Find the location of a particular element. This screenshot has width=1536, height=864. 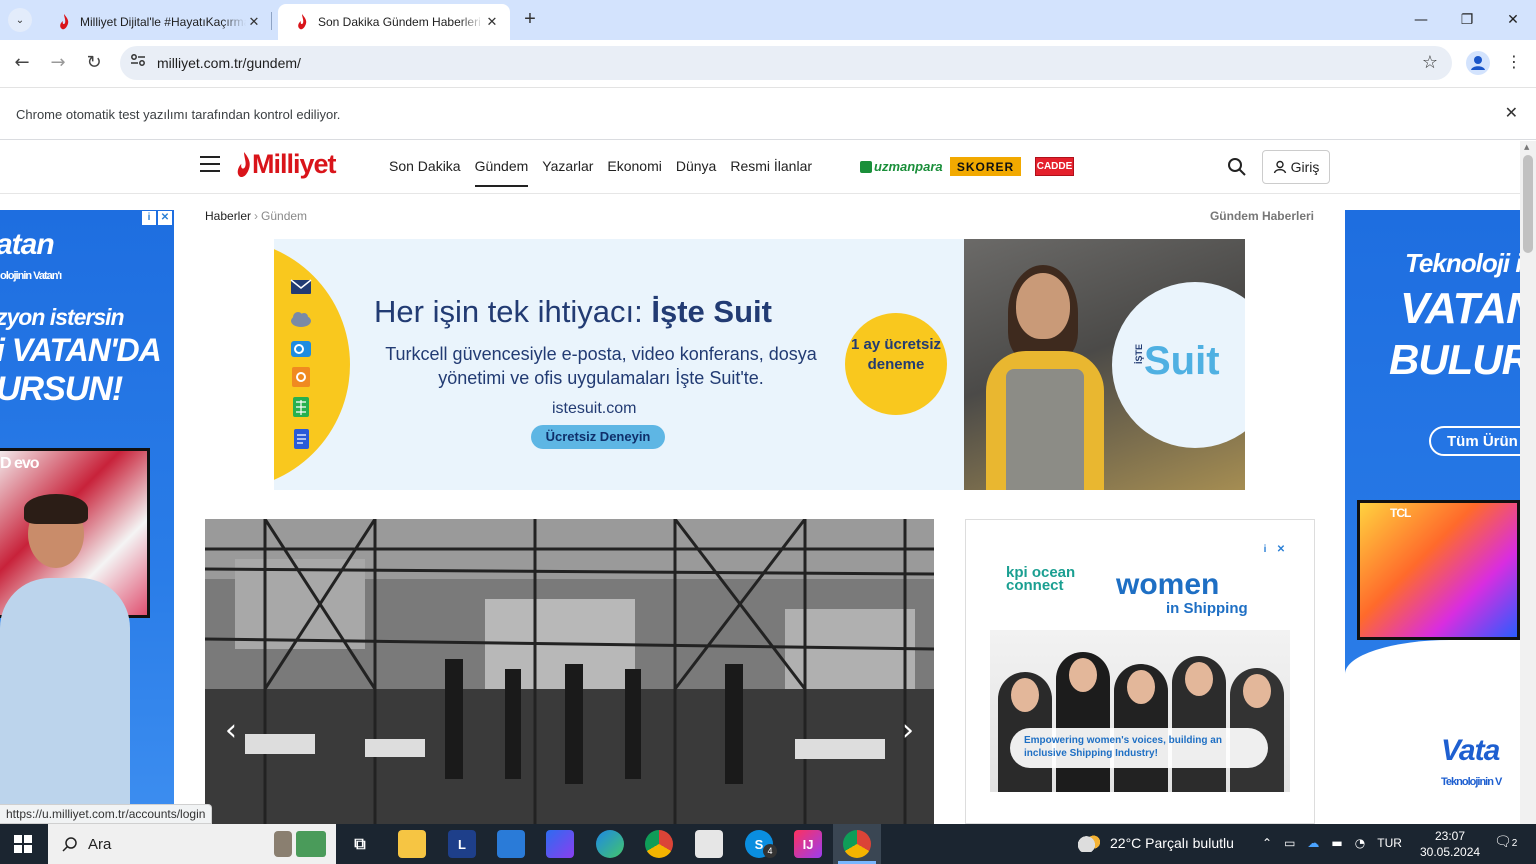

close-infobar-icon: ✕ is located at coordinates (1511, 112).